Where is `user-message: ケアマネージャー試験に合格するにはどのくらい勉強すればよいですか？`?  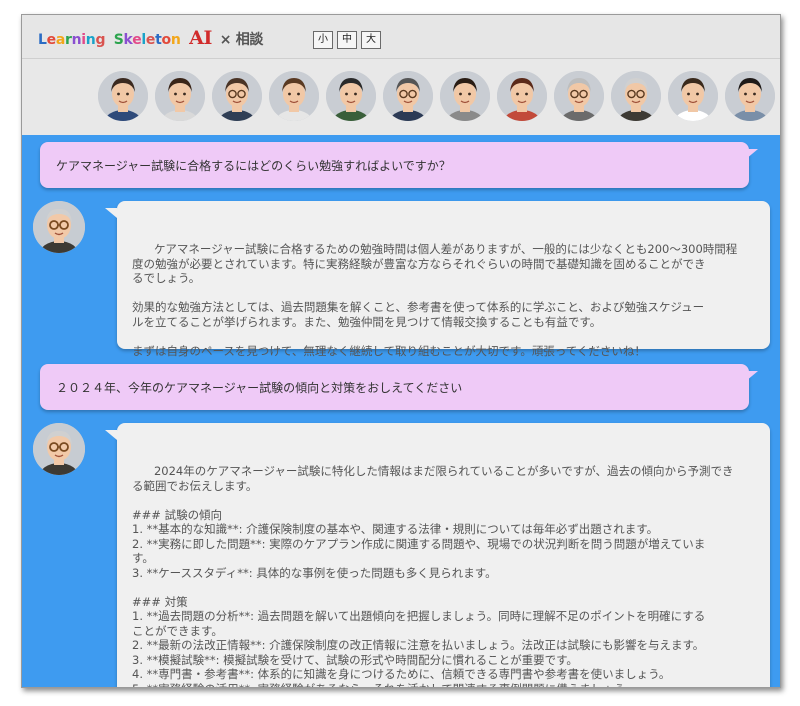
user-message: ケアマネージャー試験に合格するにはどのくらい勉強すればよいですか？ is located at coordinates (399, 165).